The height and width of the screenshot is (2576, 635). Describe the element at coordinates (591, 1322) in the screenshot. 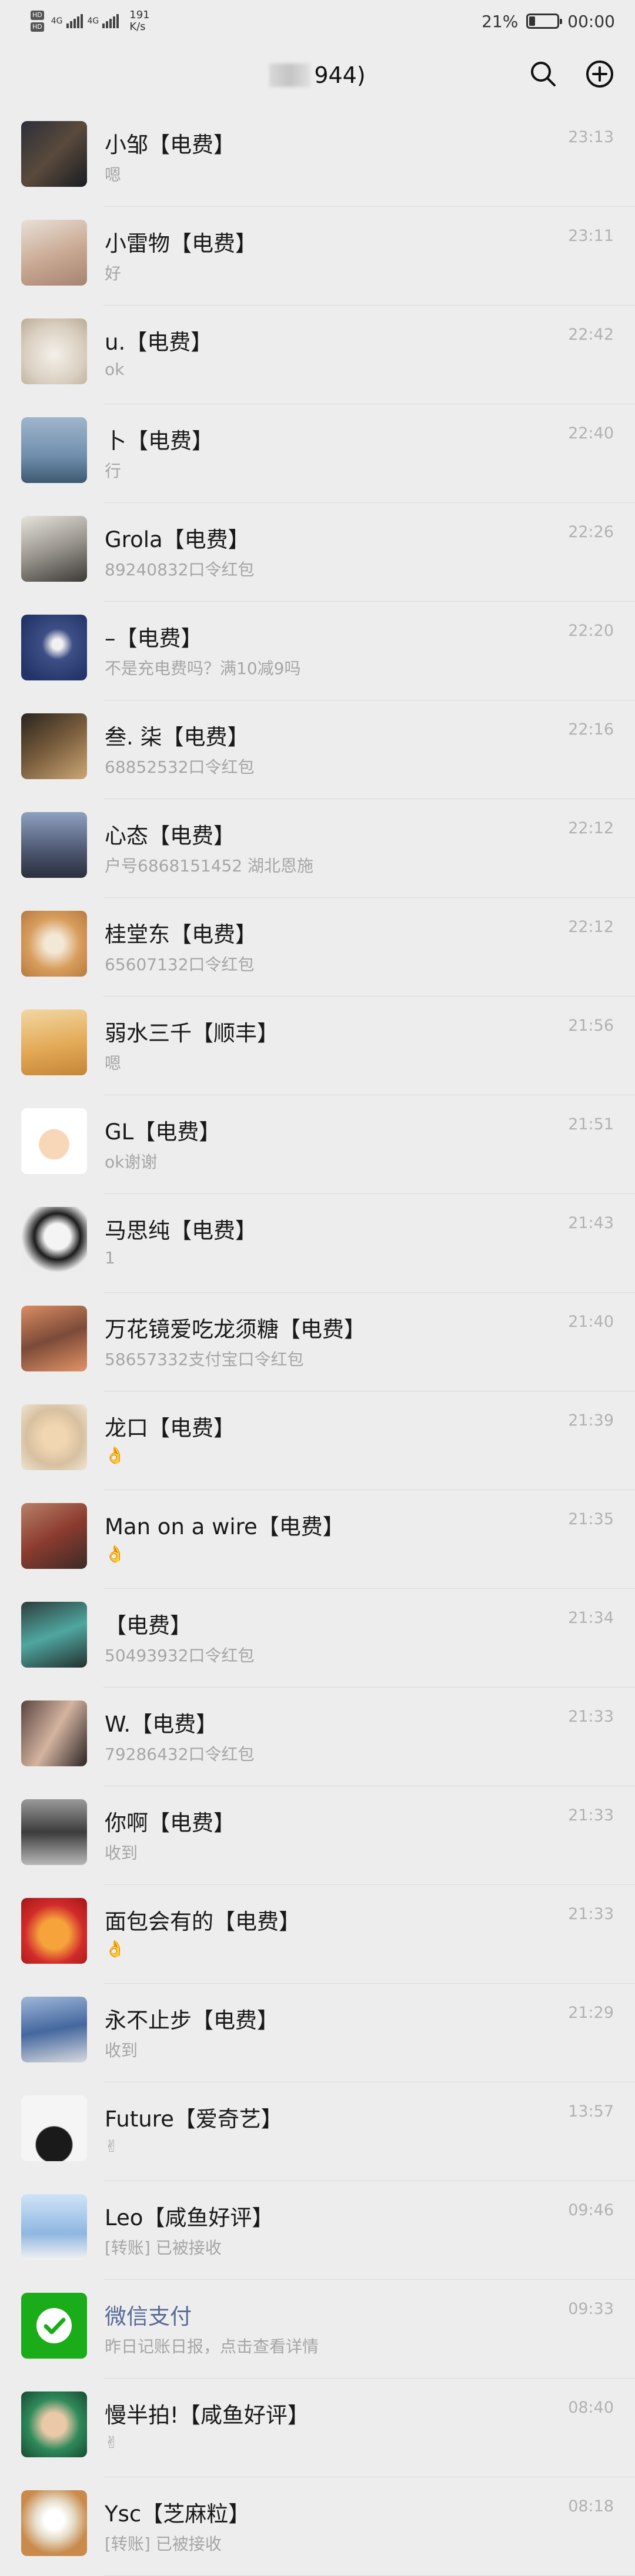

I see `message-time: 21:40` at that location.